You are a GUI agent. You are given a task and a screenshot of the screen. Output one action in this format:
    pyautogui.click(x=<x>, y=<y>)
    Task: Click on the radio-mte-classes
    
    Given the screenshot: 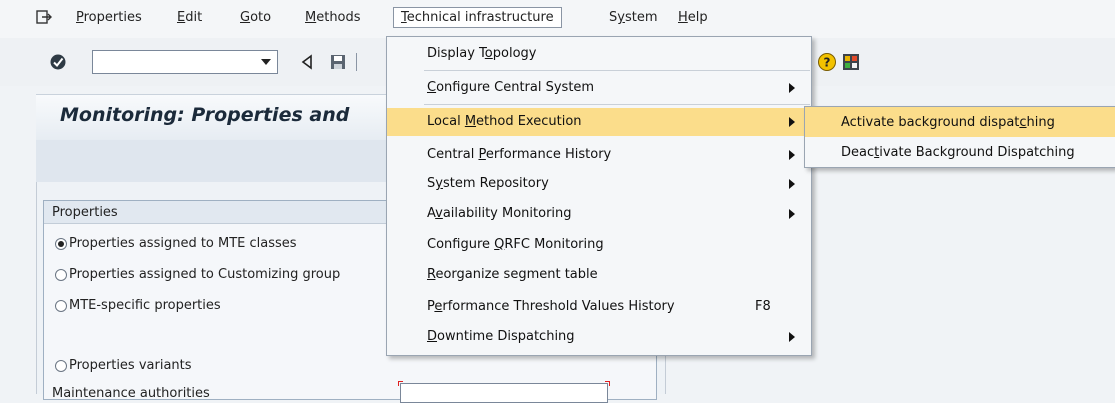 What is the action you would take?
    pyautogui.click(x=61, y=244)
    